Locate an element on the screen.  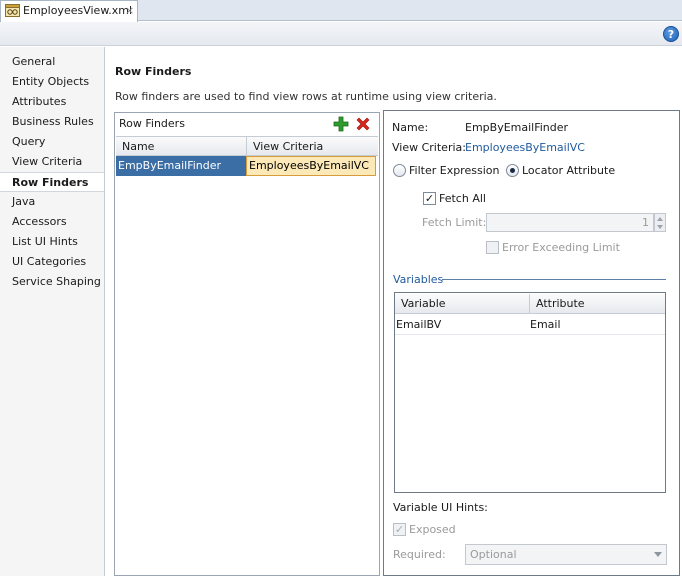
nav-item-general: General is located at coordinates (52, 62).